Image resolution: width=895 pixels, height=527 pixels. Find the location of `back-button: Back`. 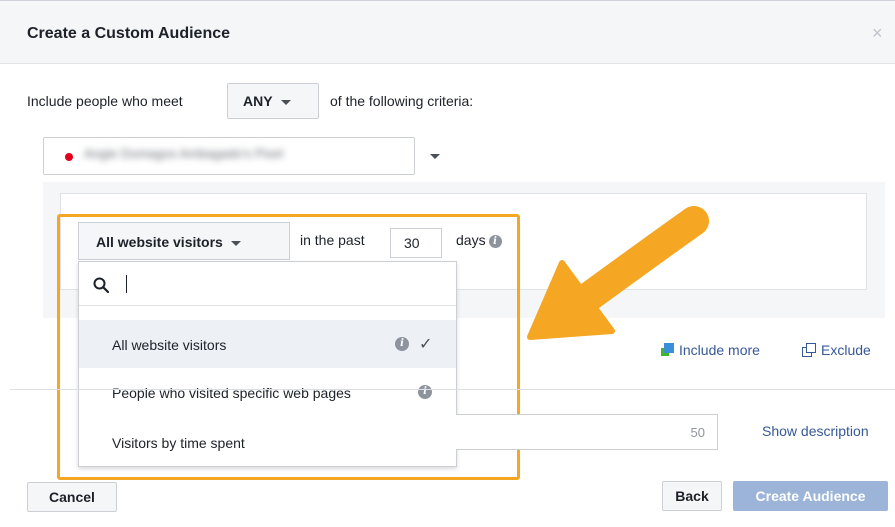

back-button: Back is located at coordinates (692, 496).